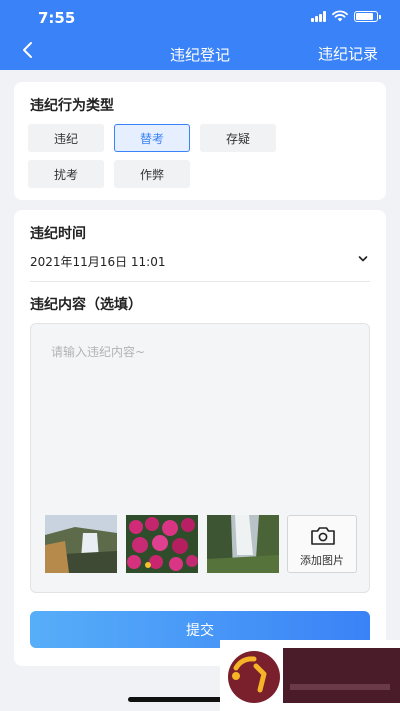 This screenshot has width=400, height=711. I want to click on violation-records-button: 违纪记录, so click(348, 53).